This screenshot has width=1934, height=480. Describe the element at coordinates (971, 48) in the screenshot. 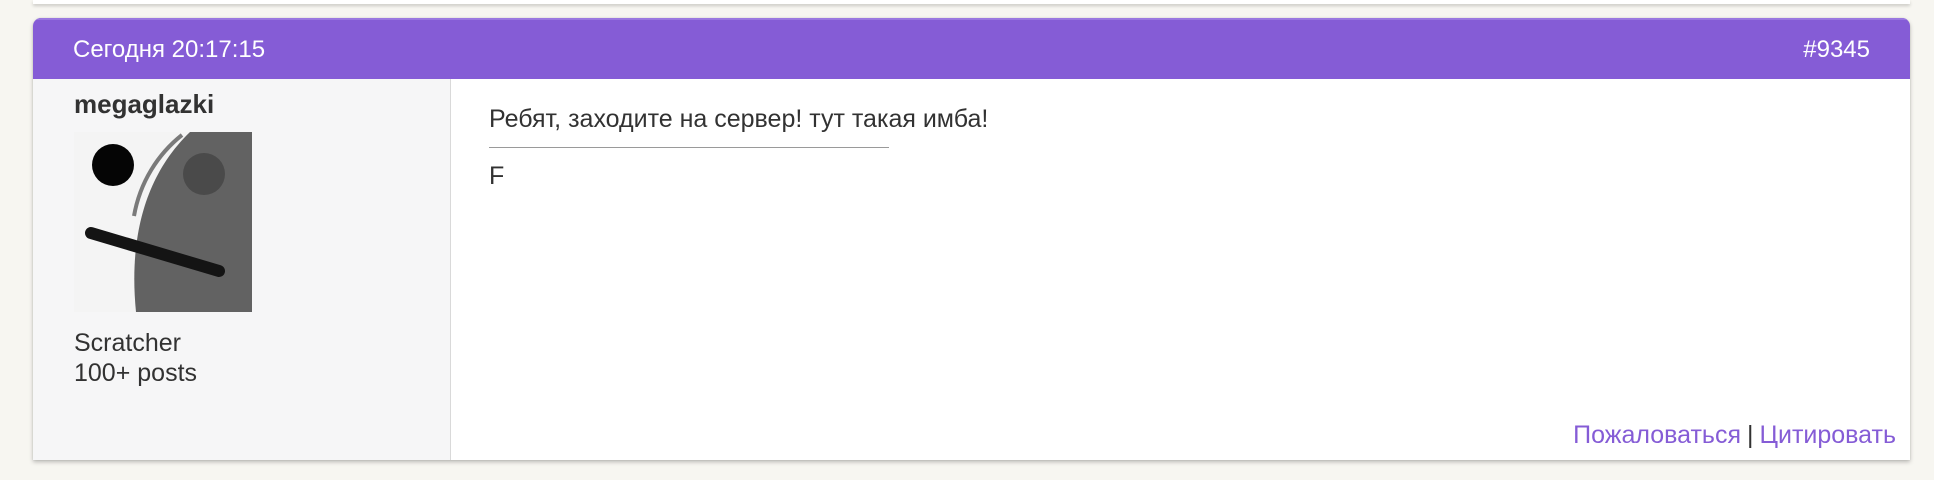

I see `post-header: Сегодня 20:17:15 #9345` at that location.